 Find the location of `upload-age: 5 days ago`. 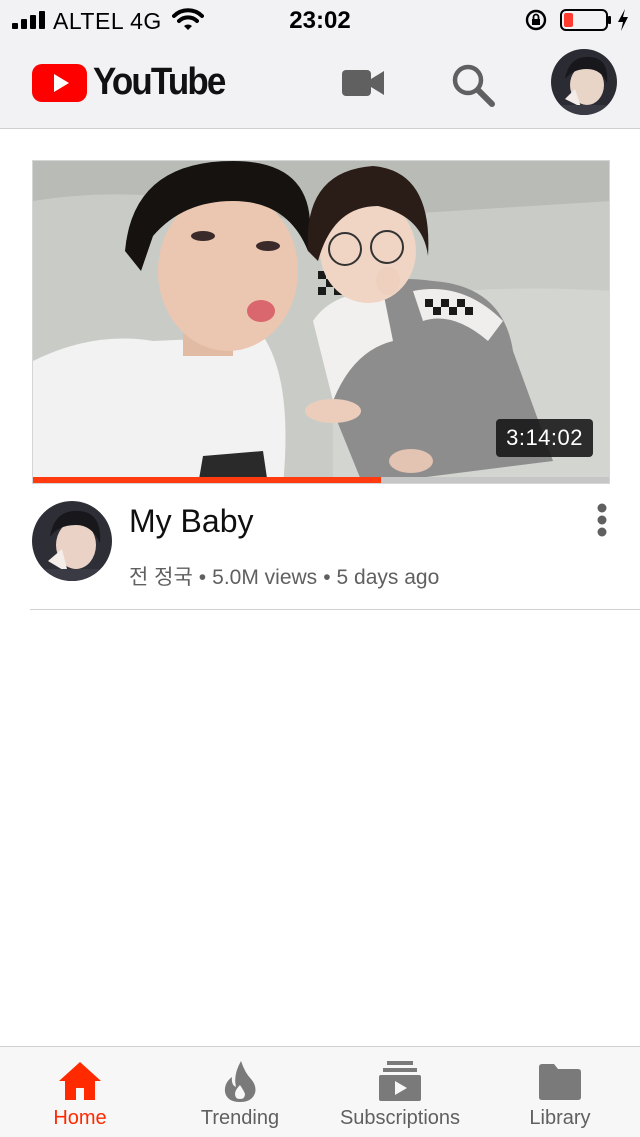

upload-age: 5 days ago is located at coordinates (388, 577).